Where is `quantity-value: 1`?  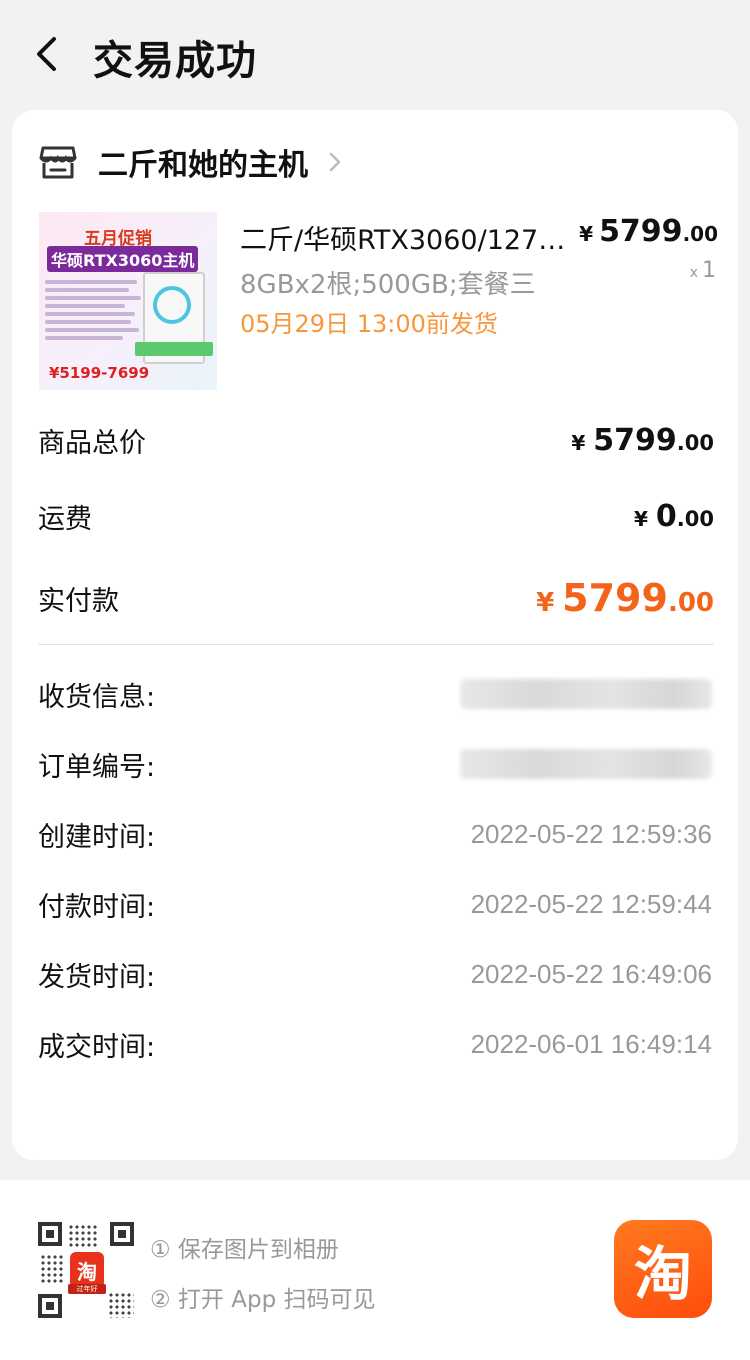 quantity-value: 1 is located at coordinates (709, 270).